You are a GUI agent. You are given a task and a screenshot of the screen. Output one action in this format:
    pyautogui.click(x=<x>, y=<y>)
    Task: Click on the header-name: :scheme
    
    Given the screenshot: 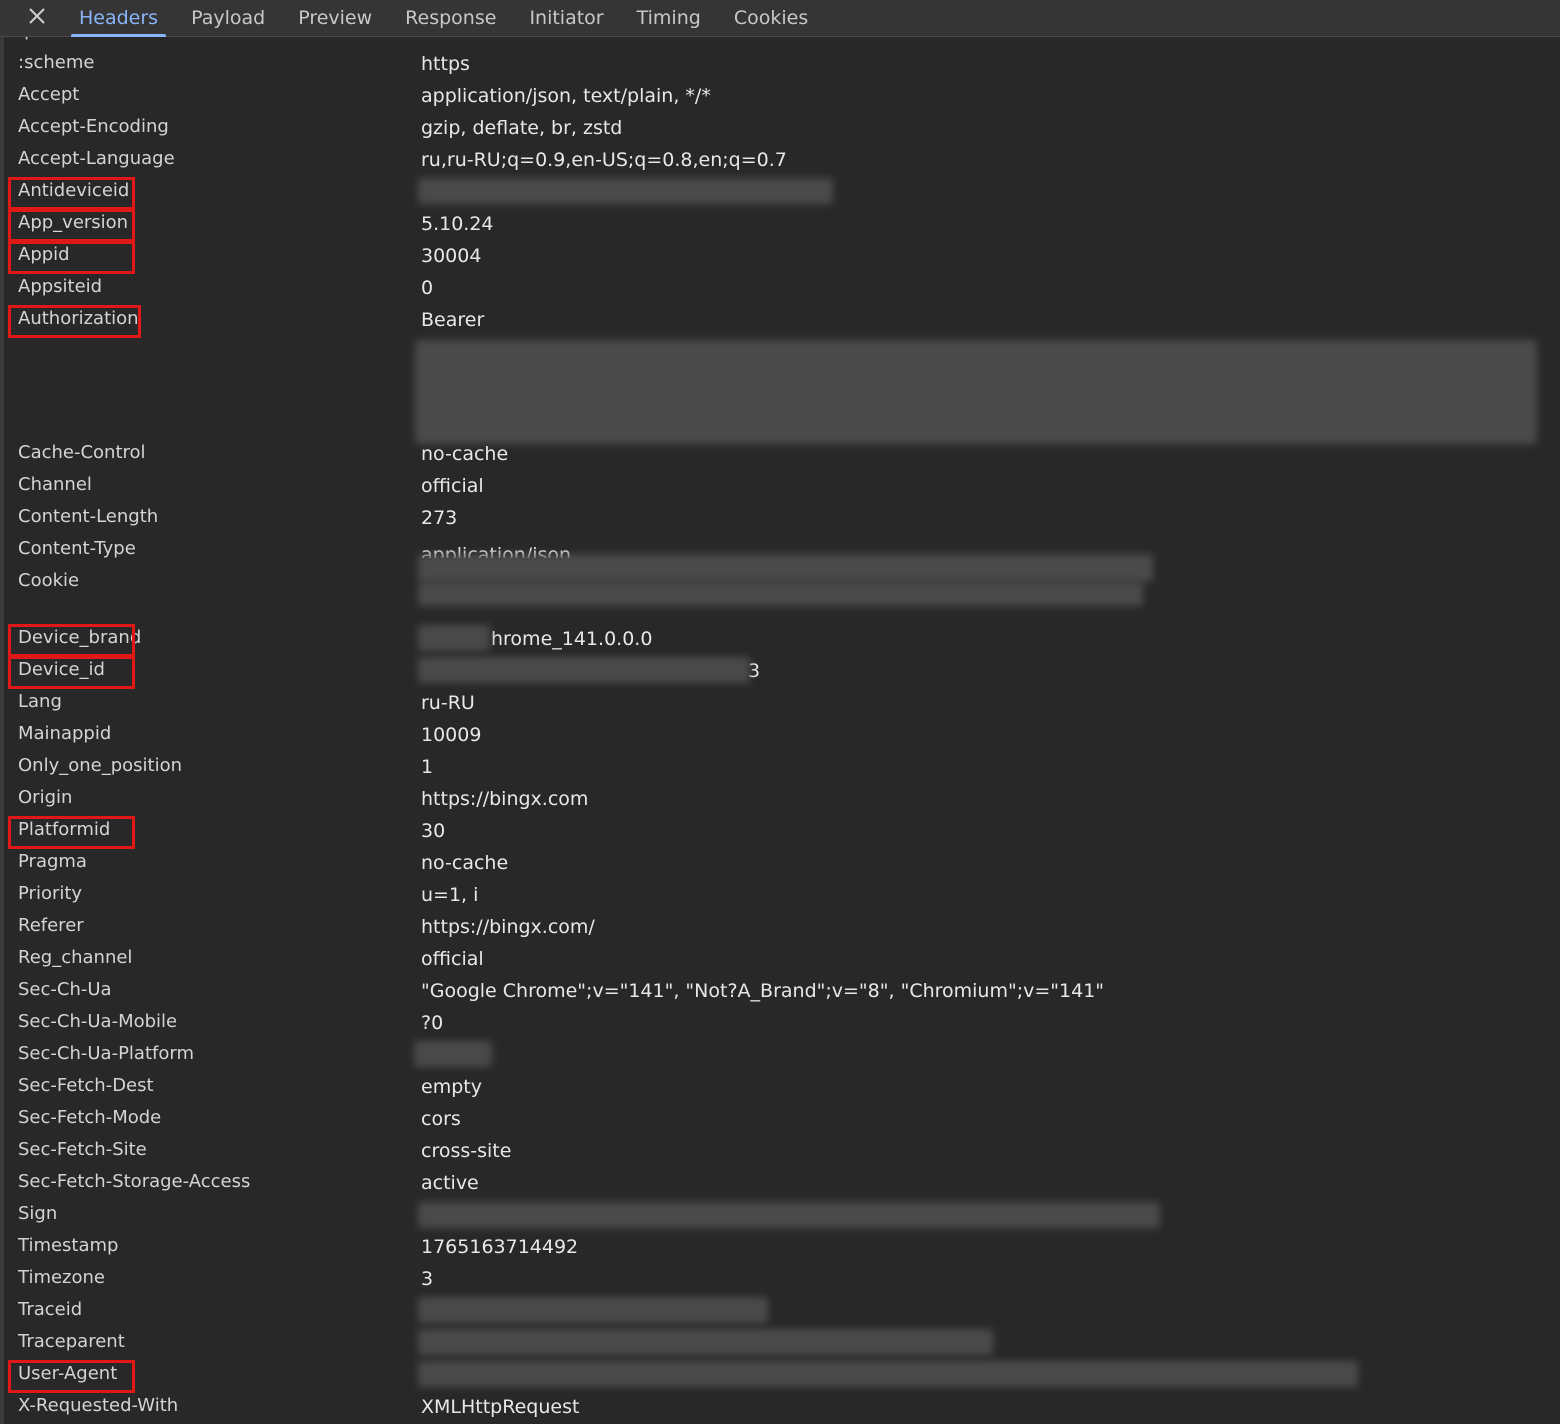 What is the action you would take?
    pyautogui.click(x=56, y=62)
    